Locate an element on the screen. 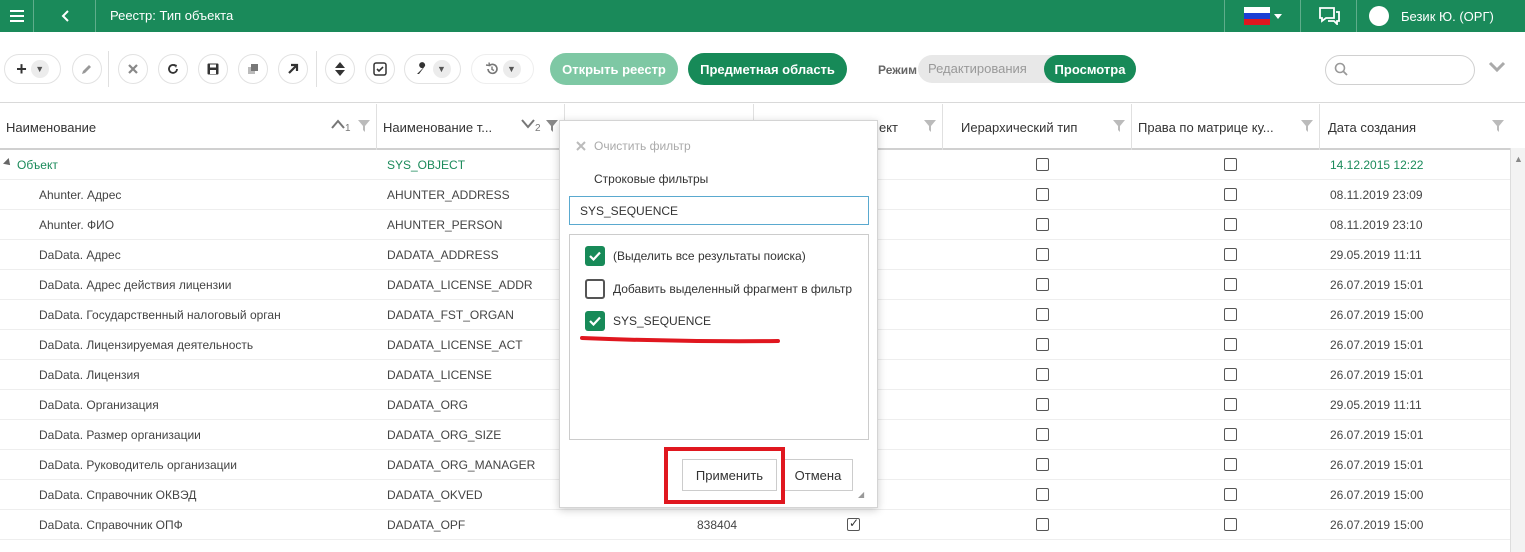  sort-descending-icon is located at coordinates (528, 124).